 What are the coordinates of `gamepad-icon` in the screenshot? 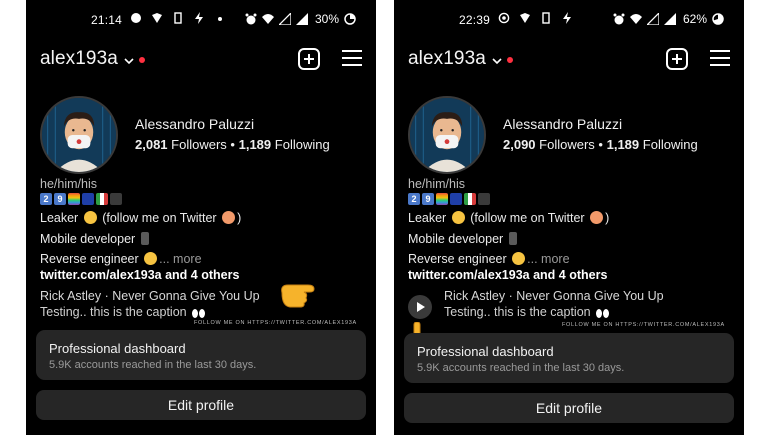 It's located at (484, 199).